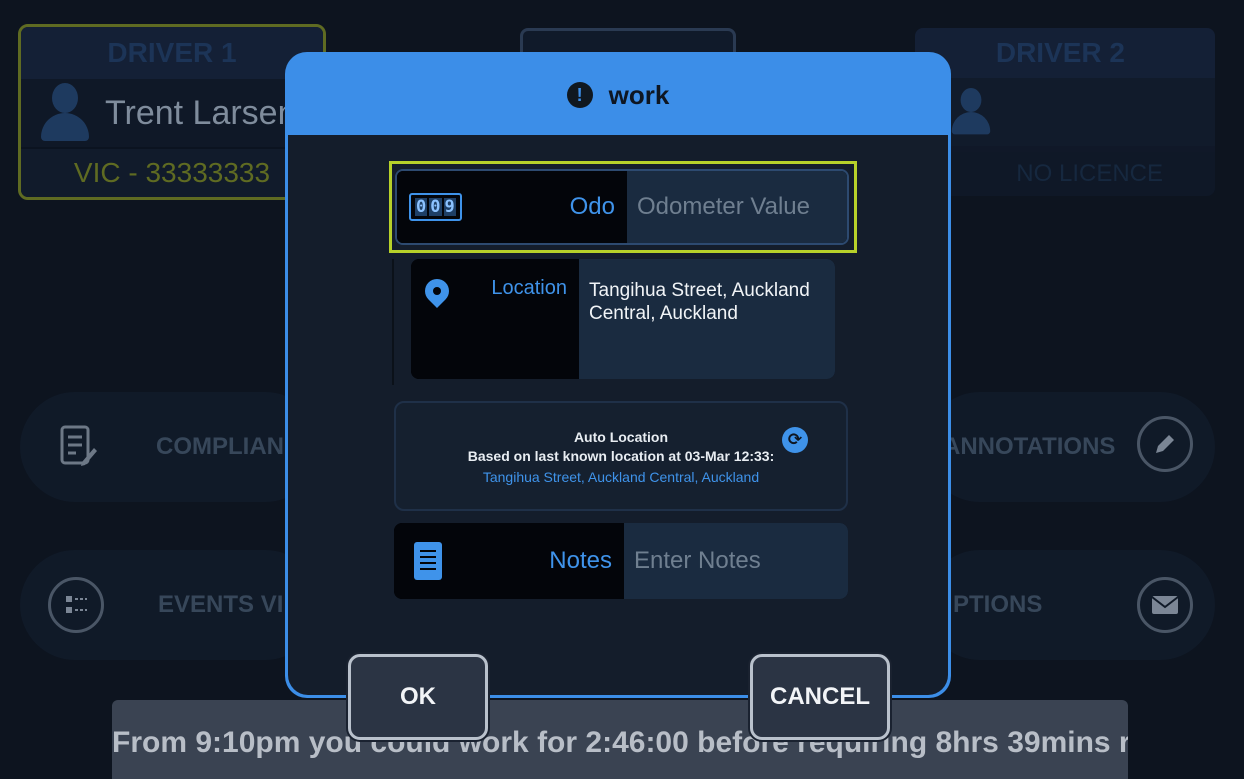 The height and width of the screenshot is (779, 1244). What do you see at coordinates (998, 604) in the screenshot?
I see `options-label: PTIONS` at bounding box center [998, 604].